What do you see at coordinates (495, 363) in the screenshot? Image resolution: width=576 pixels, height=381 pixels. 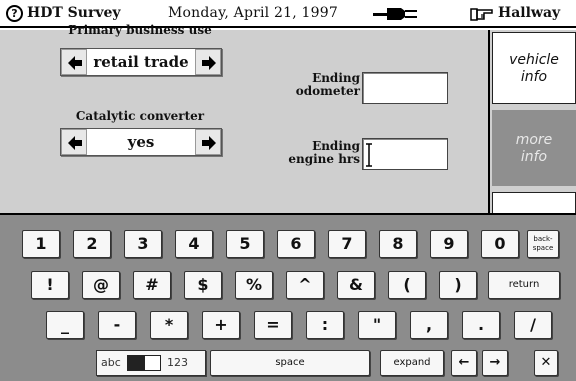 I see `arrow-right-key: →` at bounding box center [495, 363].